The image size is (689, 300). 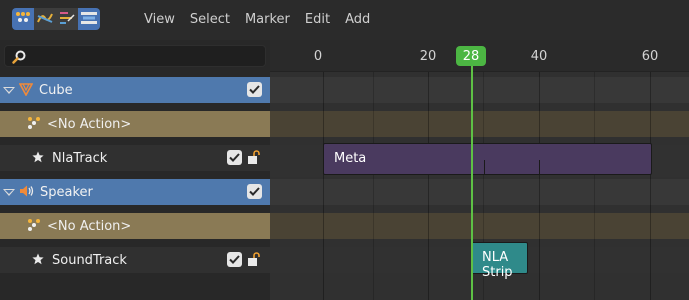 I want to click on meta-strip: Meta, so click(x=487, y=159).